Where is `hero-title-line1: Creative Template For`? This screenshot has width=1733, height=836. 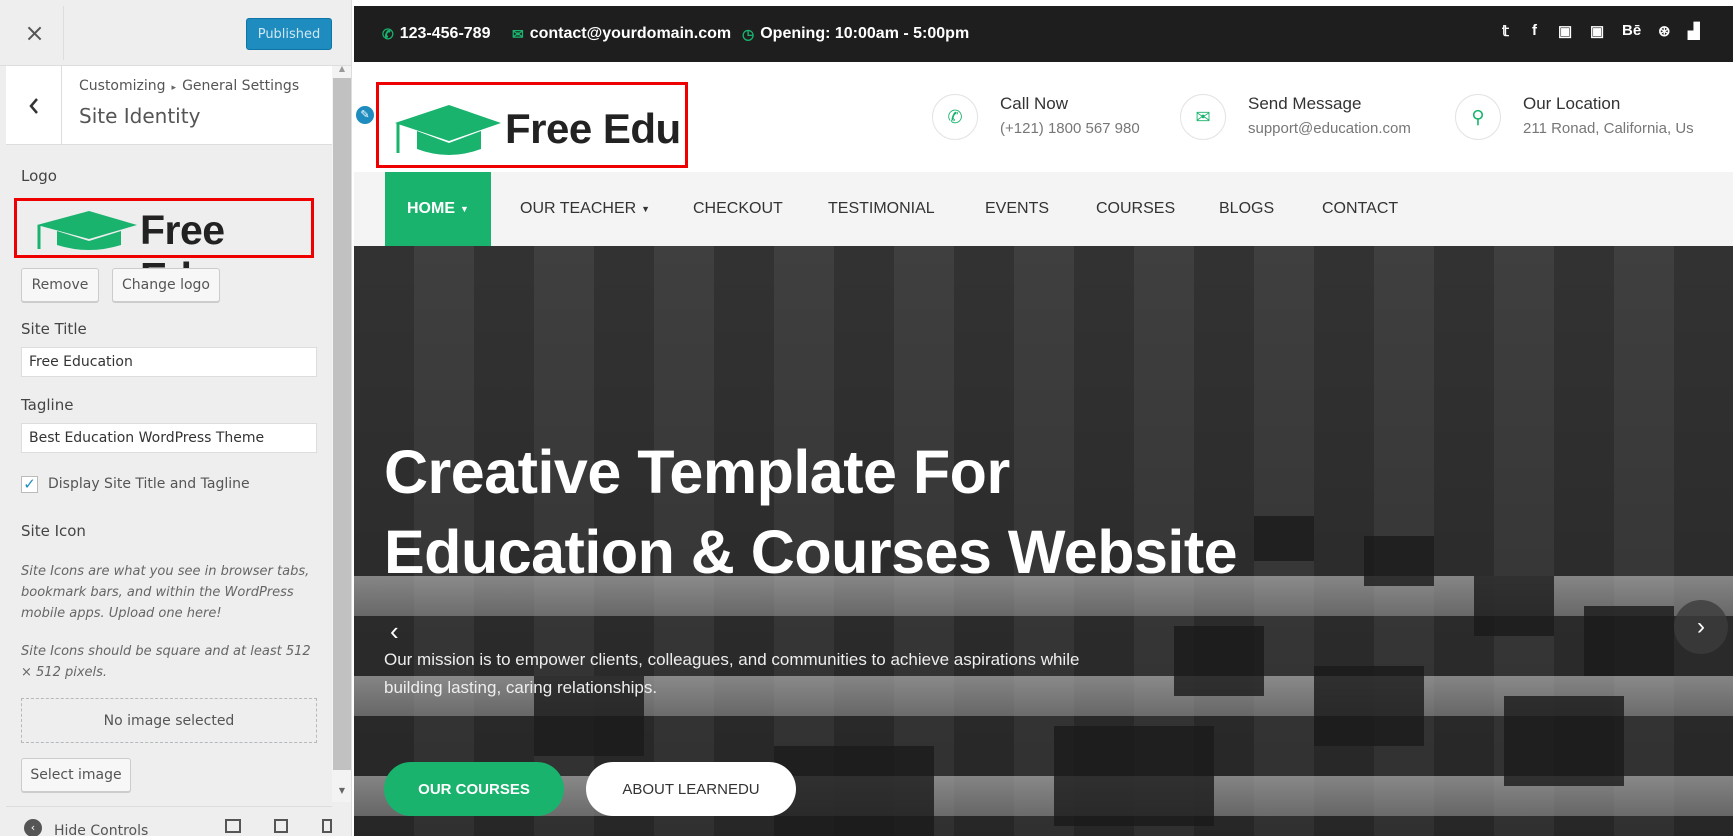 hero-title-line1: Creative Template For is located at coordinates (697, 472).